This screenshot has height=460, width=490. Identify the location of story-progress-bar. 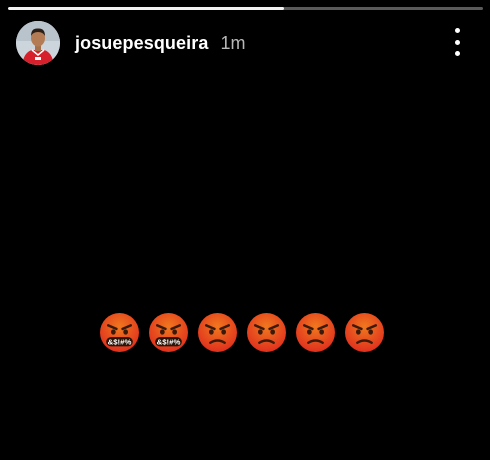
(245, 8).